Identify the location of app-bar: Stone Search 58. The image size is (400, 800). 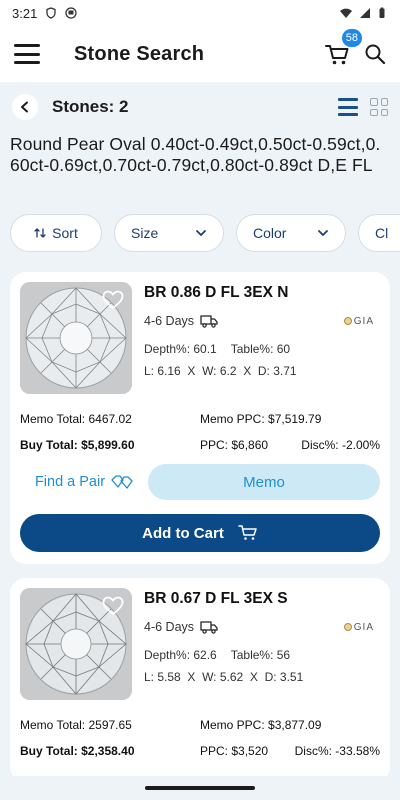
(200, 54).